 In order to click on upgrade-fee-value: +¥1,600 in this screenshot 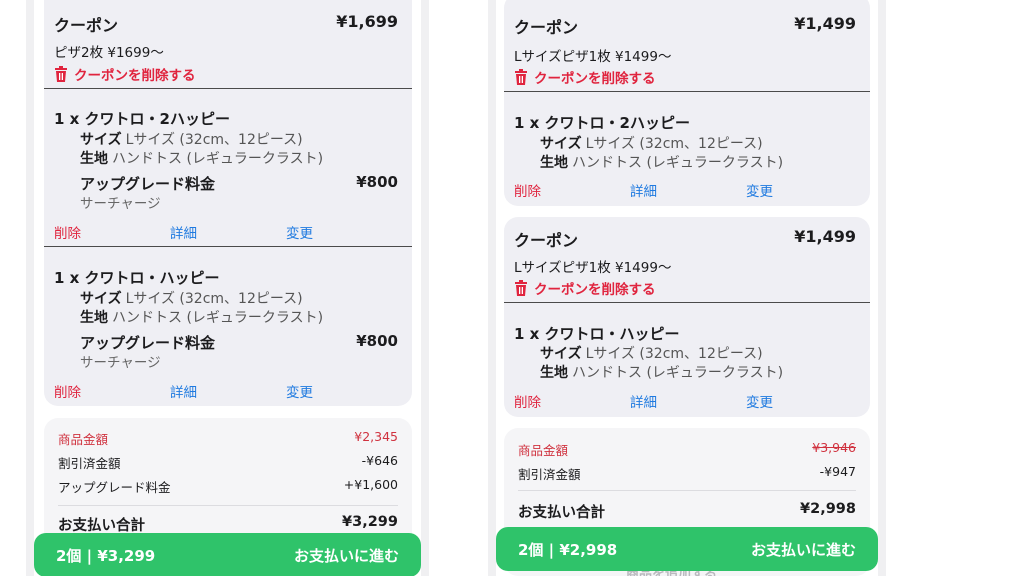, I will do `click(370, 484)`.